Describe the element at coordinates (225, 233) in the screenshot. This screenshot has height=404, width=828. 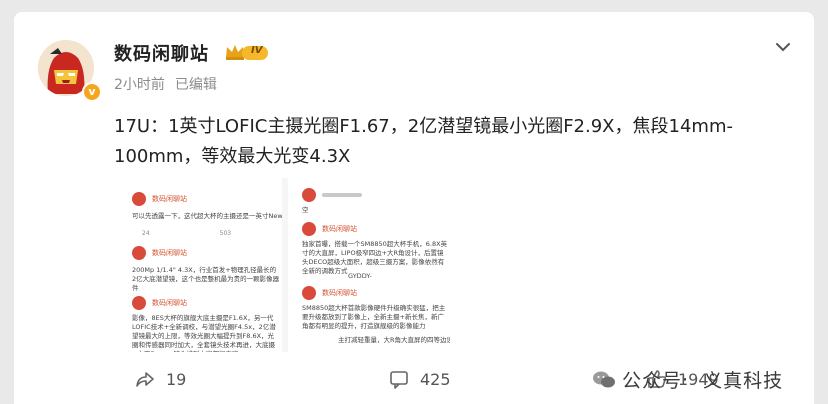
I see `mini-comment-count: 503` at that location.